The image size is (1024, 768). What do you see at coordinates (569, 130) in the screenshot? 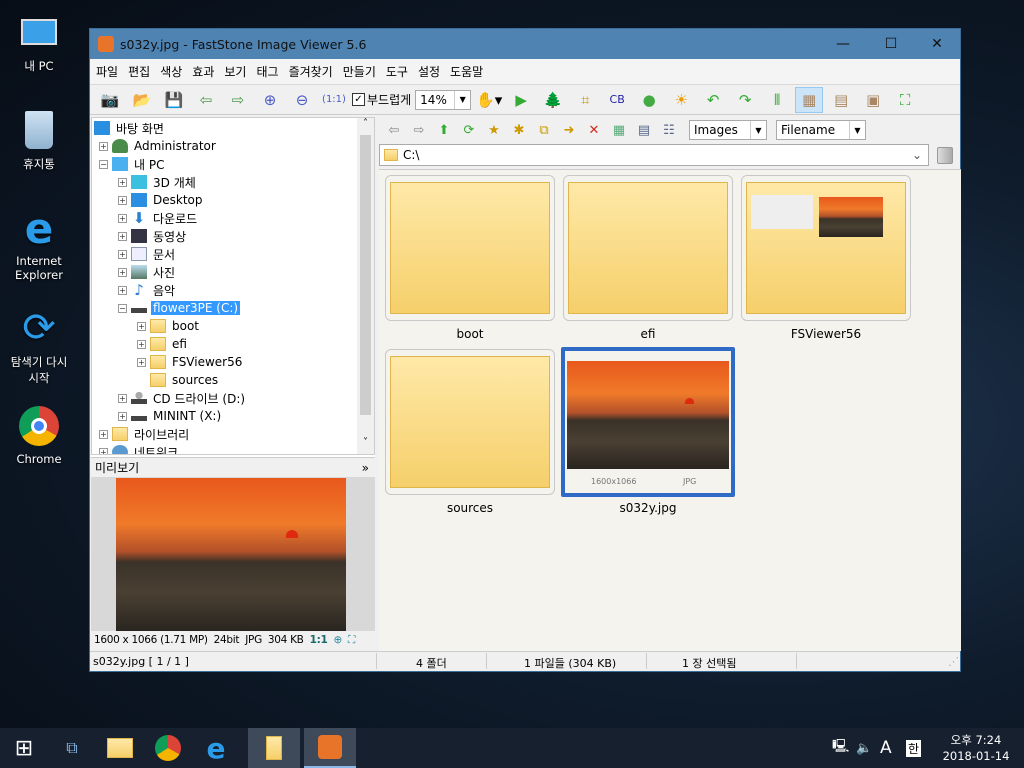
I see `move-to-icon: ➜` at bounding box center [569, 130].